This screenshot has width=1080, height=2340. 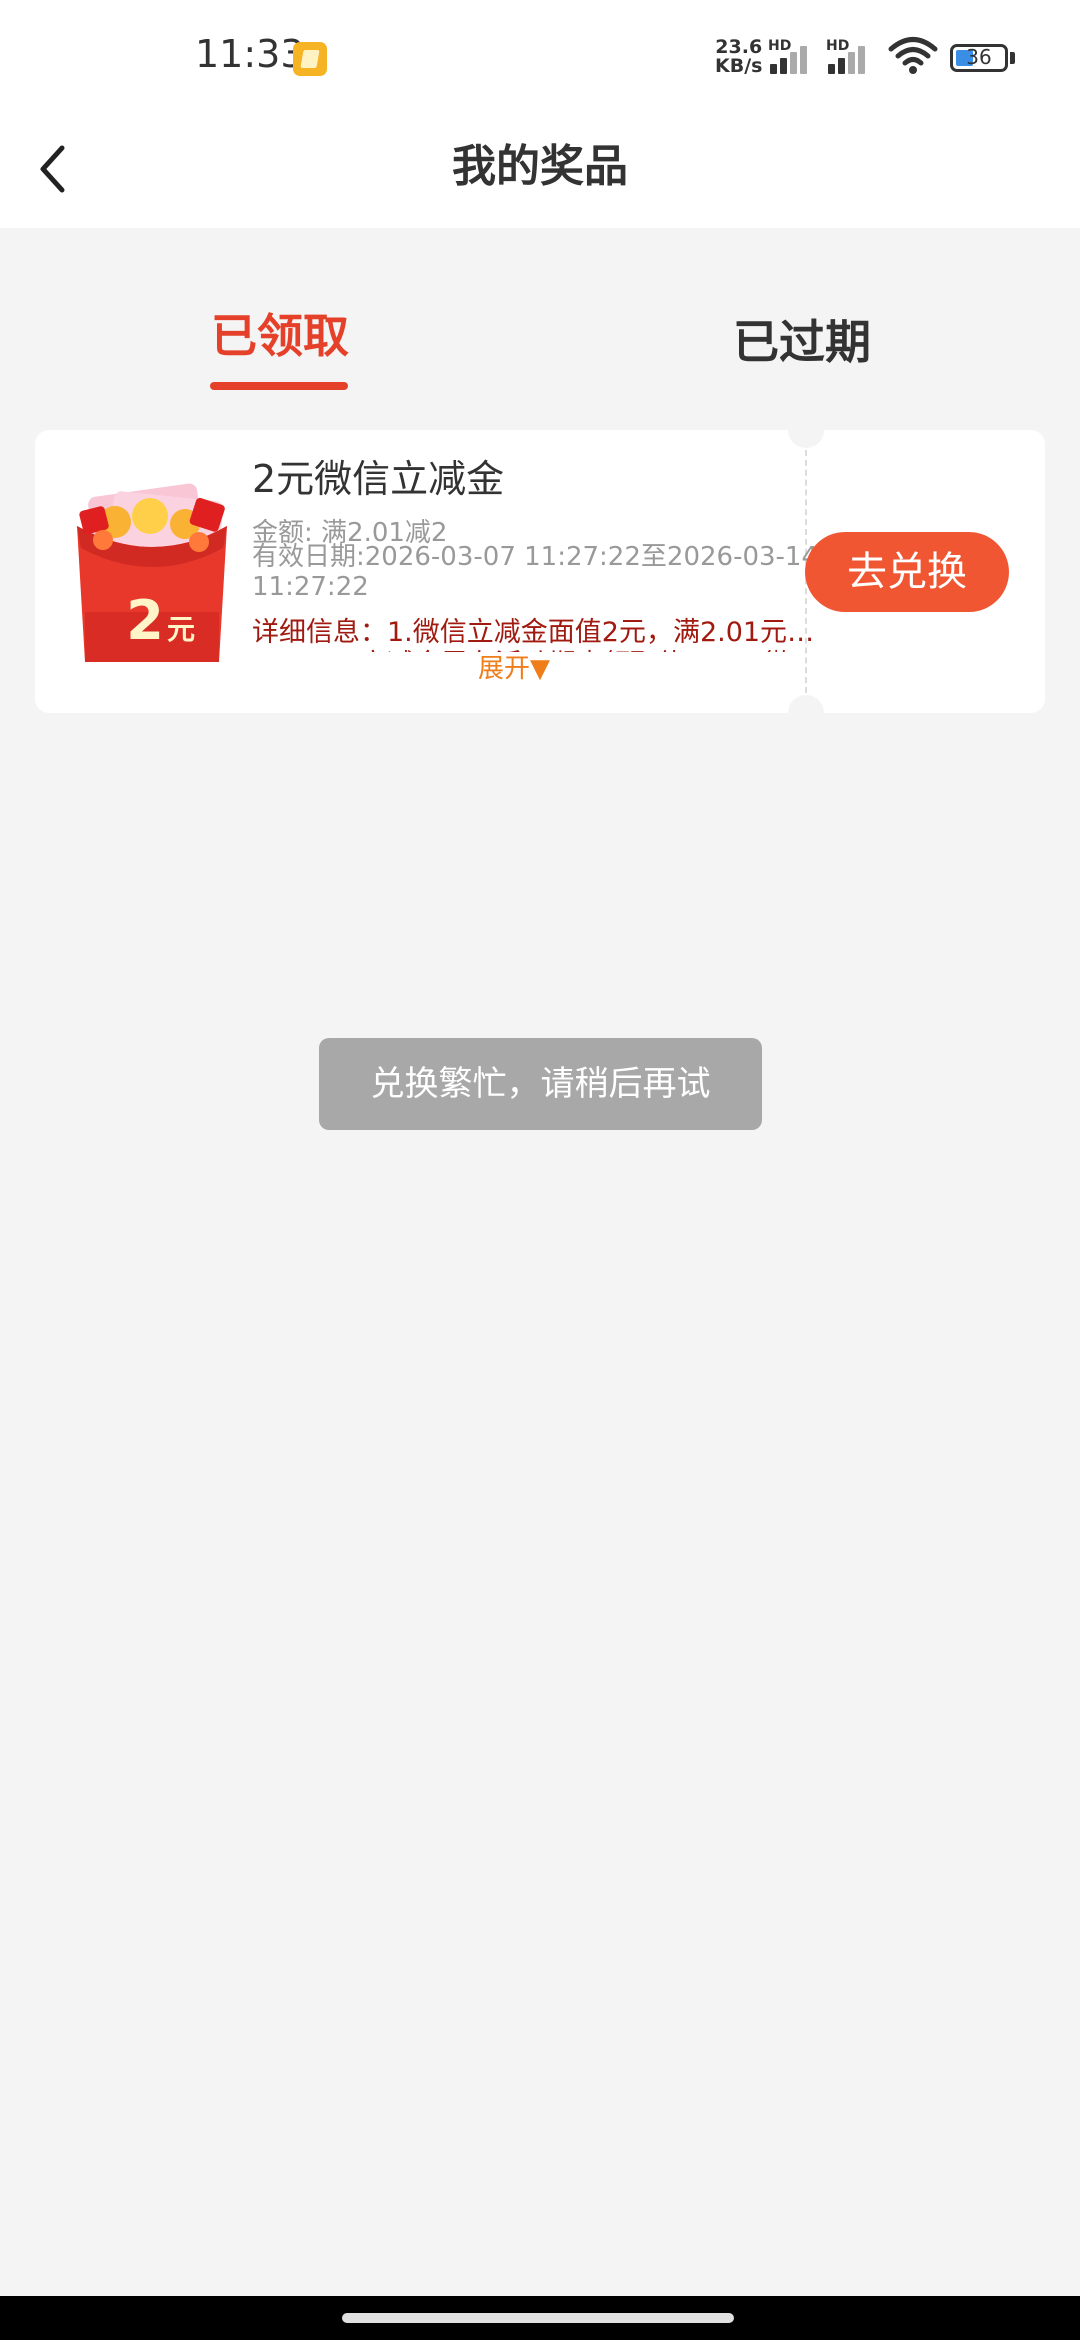 What do you see at coordinates (152, 572) in the screenshot?
I see `red-envelope-image: 2 元` at bounding box center [152, 572].